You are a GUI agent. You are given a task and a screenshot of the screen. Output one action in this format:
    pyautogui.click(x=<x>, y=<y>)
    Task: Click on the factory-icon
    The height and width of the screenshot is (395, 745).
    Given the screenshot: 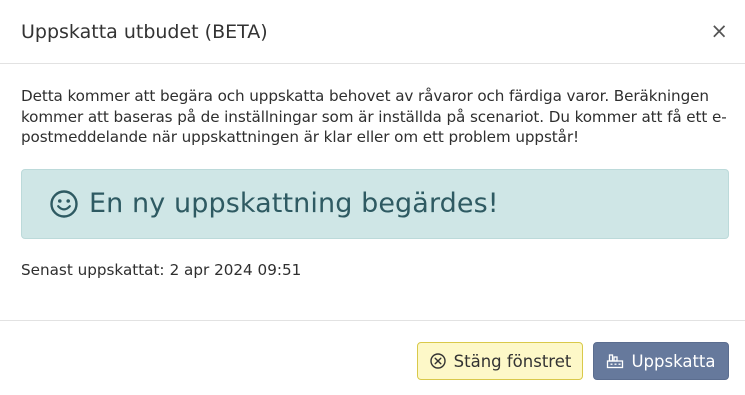 What is the action you would take?
    pyautogui.click(x=615, y=361)
    